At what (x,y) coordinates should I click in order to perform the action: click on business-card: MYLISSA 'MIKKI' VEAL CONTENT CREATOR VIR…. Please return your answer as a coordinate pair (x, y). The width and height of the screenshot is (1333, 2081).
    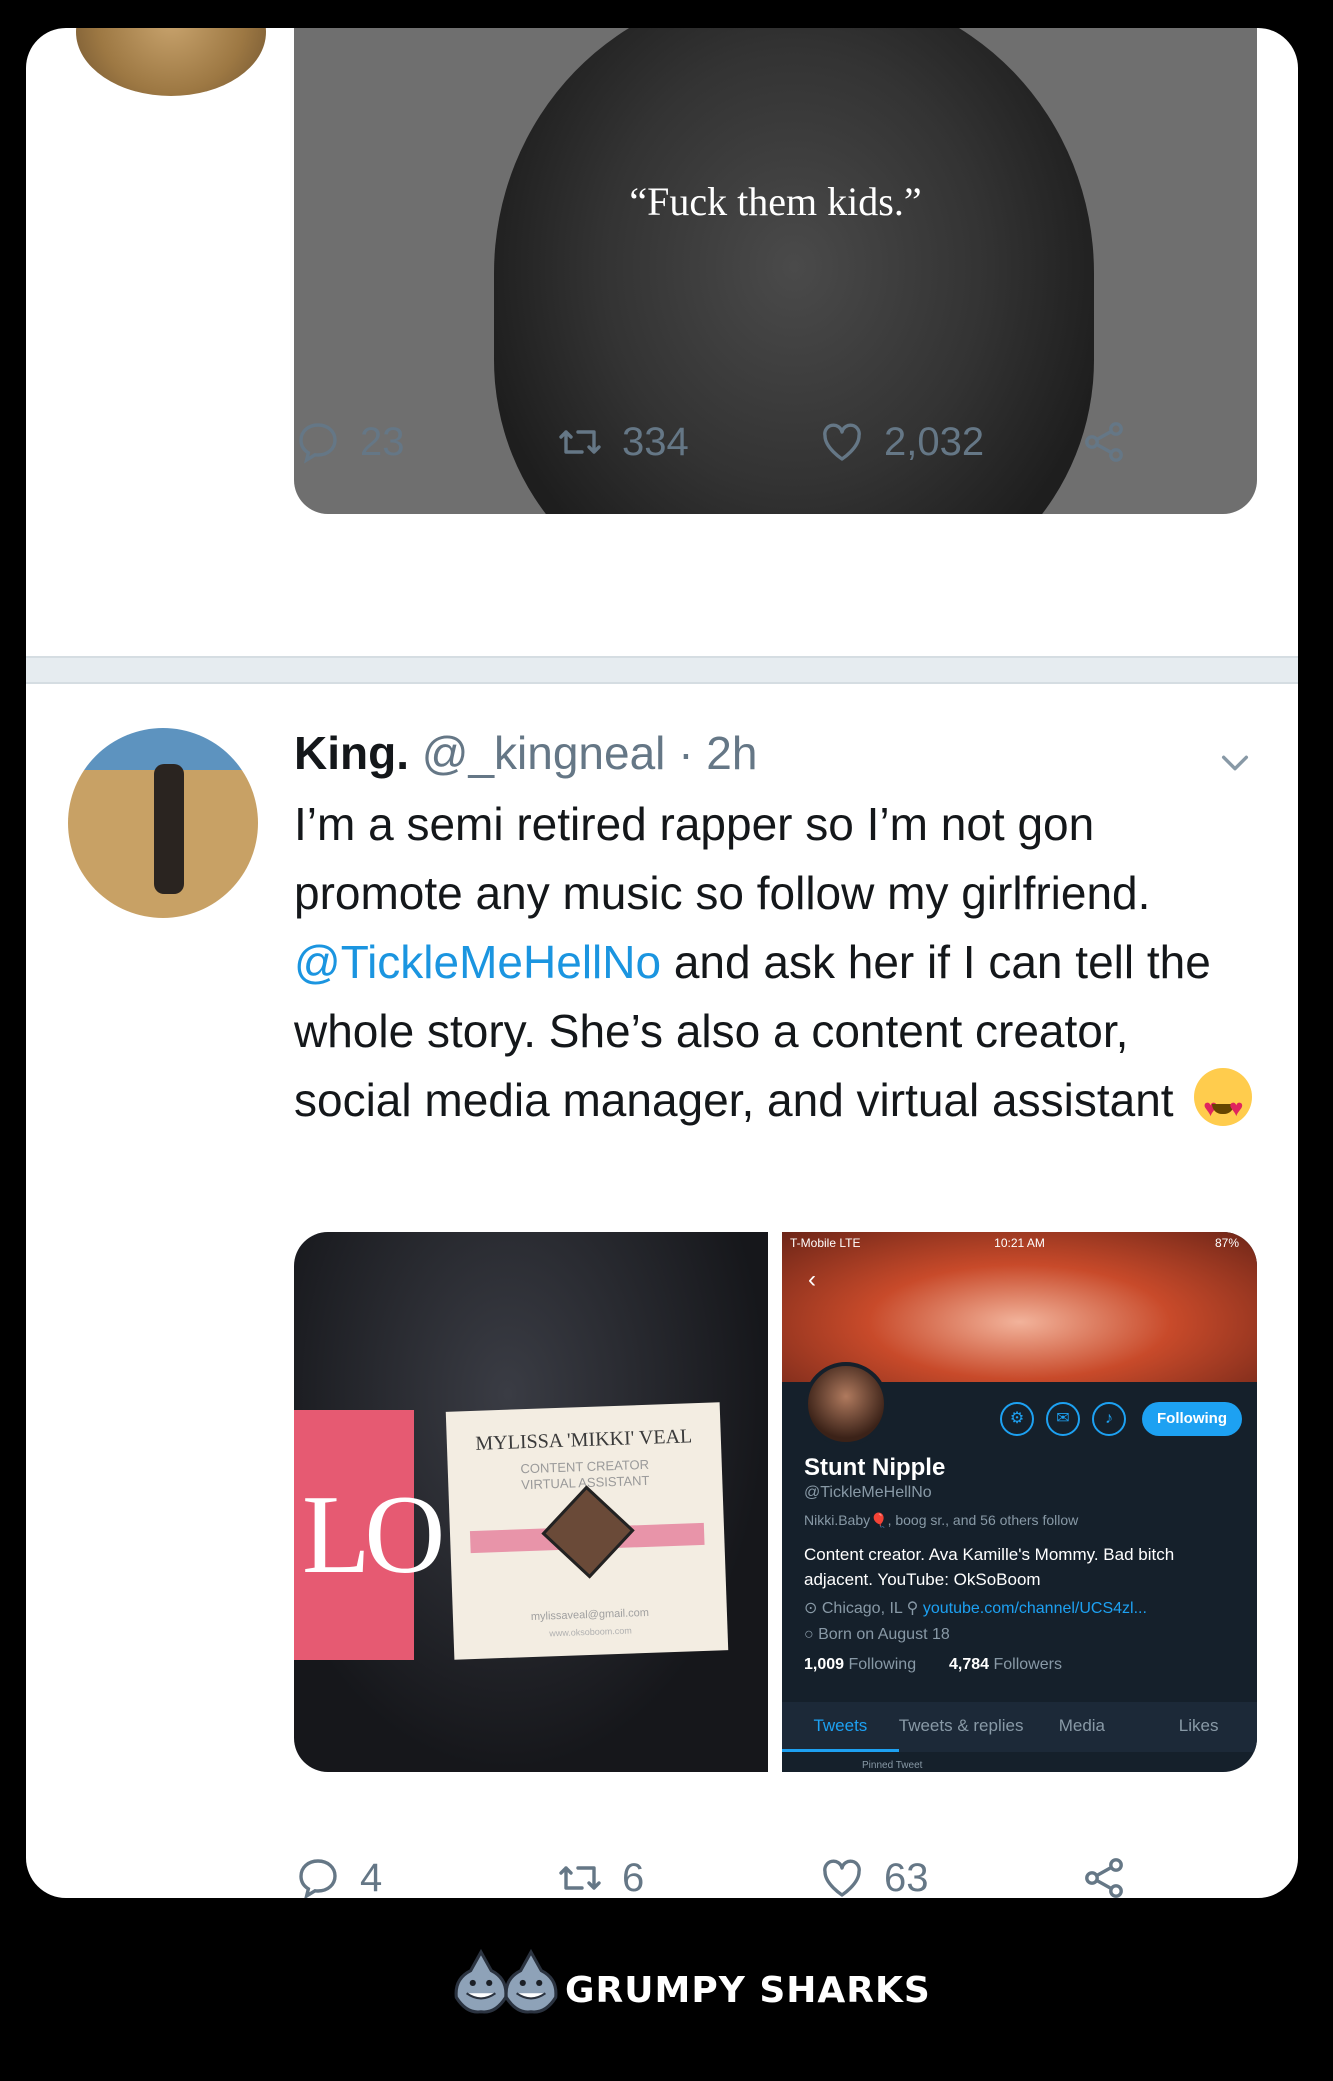
    Looking at the image, I should click on (587, 1531).